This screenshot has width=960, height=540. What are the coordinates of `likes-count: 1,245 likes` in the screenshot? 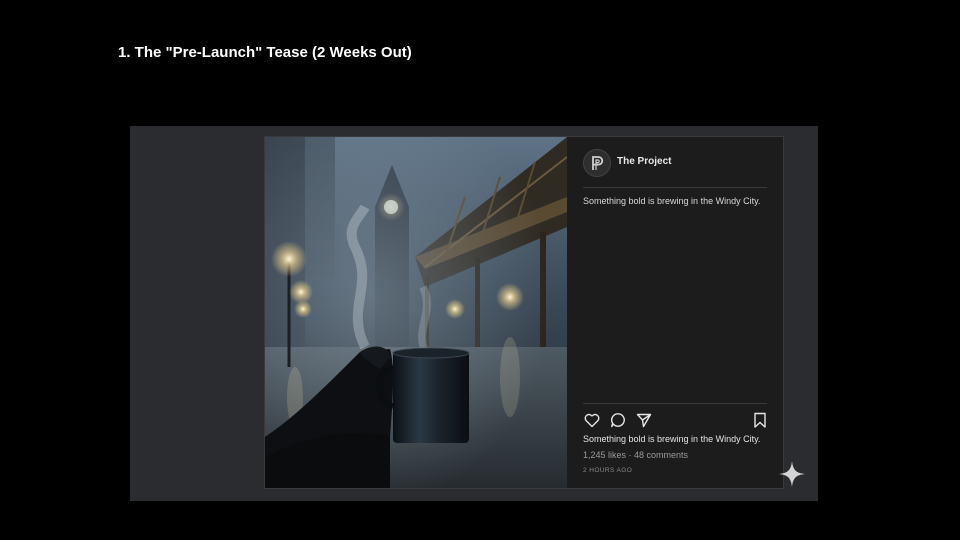 It's located at (604, 455).